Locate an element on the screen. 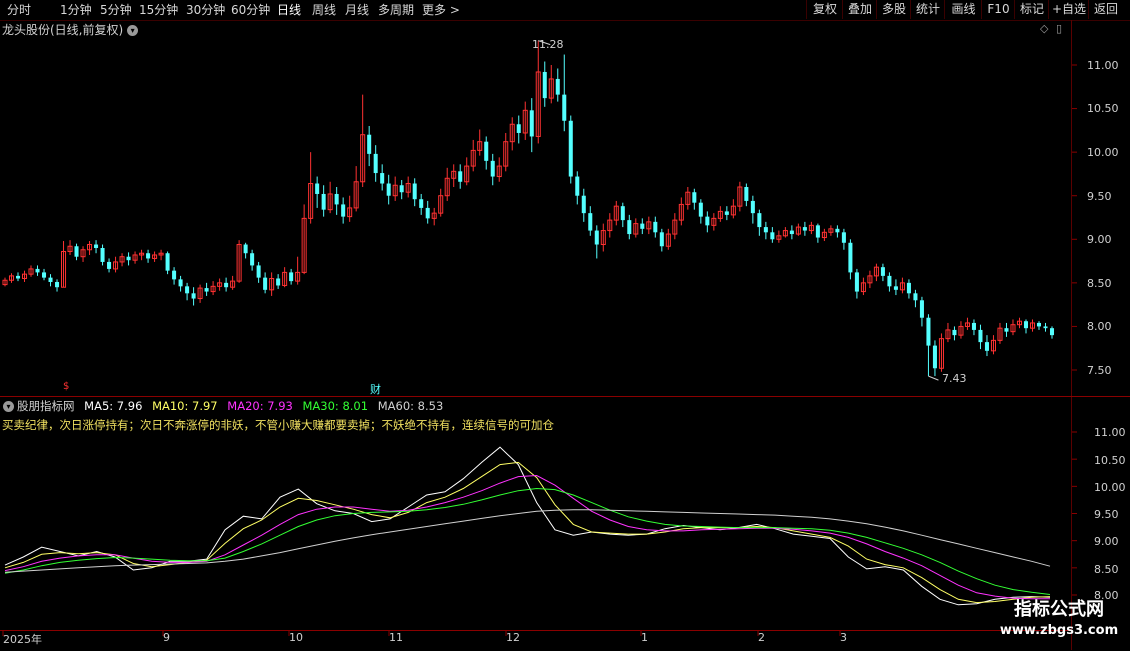 This screenshot has width=1130, height=651. low-price-label: 7.43 is located at coordinates (954, 378).